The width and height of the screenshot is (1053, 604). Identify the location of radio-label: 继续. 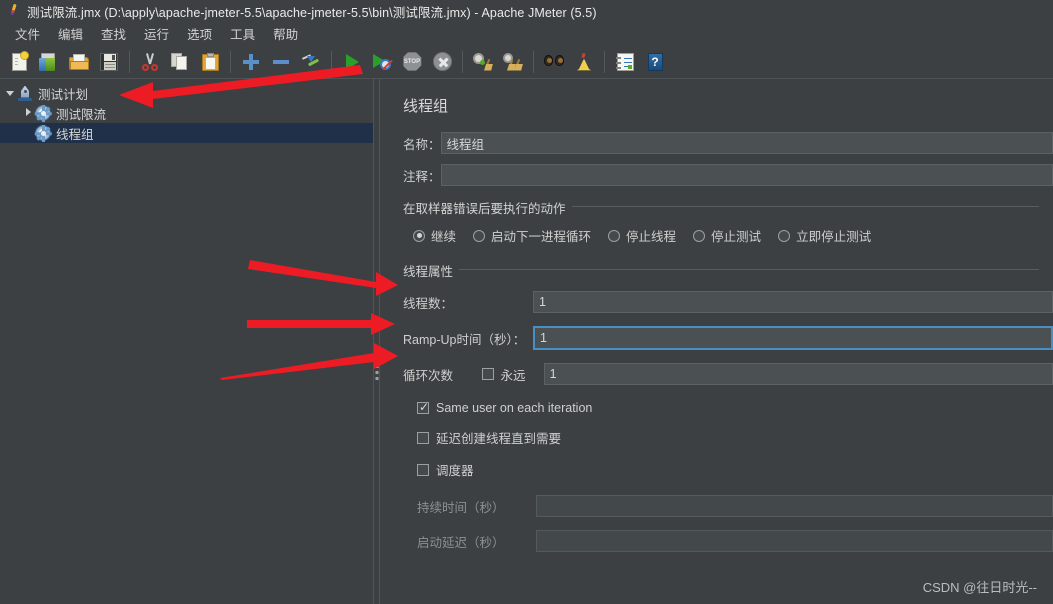
(444, 237).